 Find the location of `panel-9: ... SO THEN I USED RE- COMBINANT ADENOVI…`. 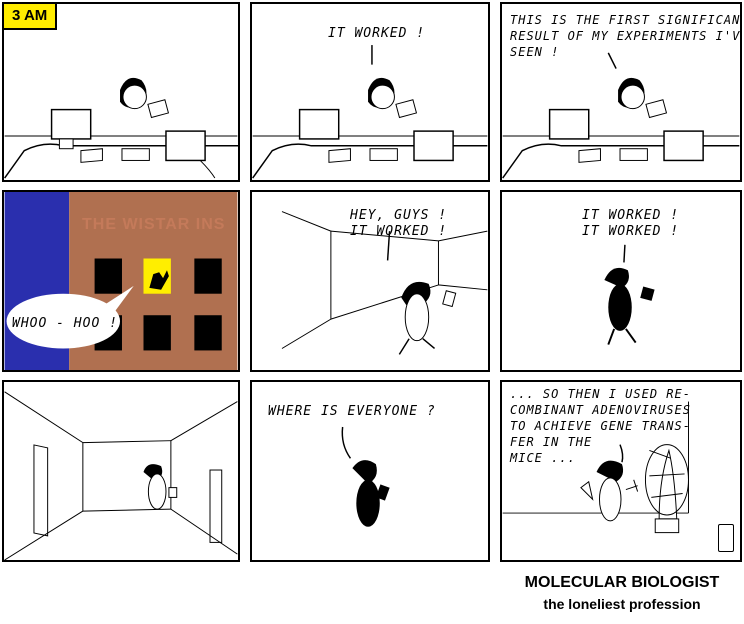

panel-9: ... SO THEN I USED RE- COMBINANT ADENOVI… is located at coordinates (621, 471).